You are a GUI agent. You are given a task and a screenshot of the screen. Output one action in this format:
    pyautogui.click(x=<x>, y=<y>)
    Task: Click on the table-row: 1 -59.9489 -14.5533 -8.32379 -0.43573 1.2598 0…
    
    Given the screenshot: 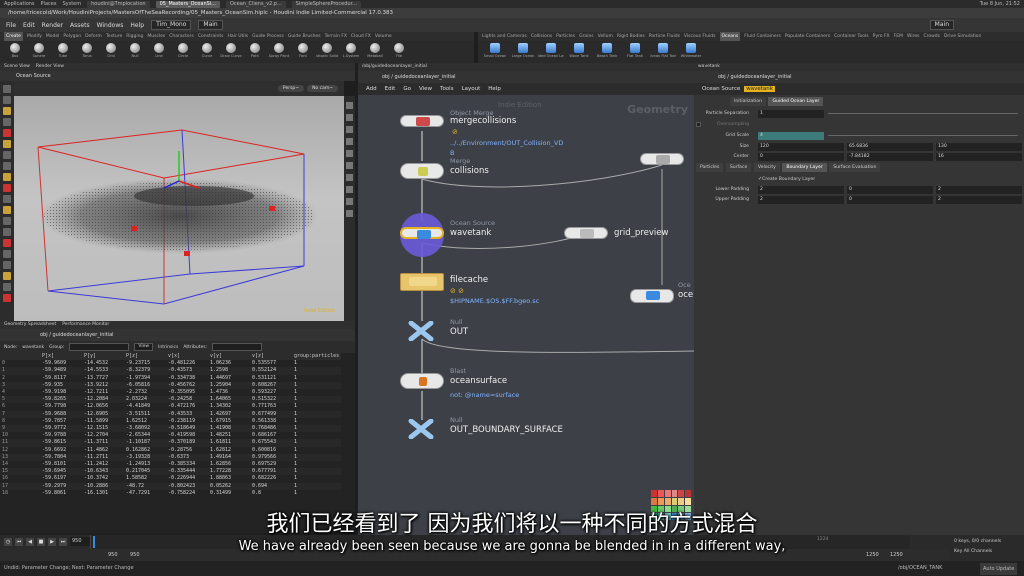 What is the action you would take?
    pyautogui.click(x=171, y=371)
    